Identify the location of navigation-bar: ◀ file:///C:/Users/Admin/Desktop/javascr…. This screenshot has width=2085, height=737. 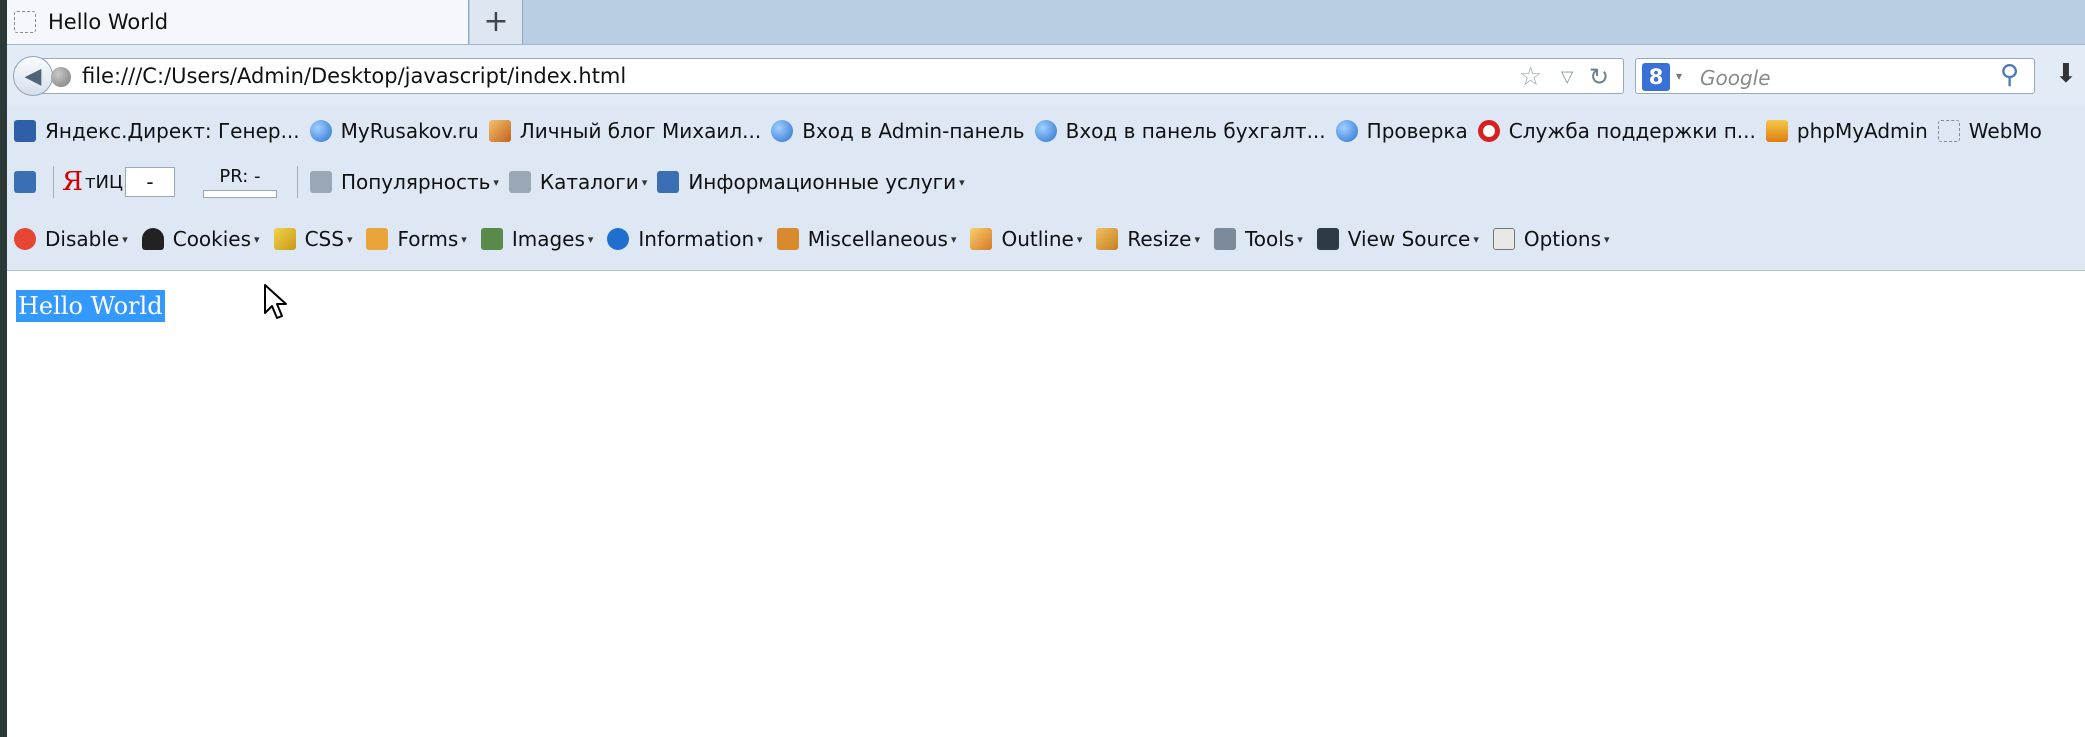
(1046, 75).